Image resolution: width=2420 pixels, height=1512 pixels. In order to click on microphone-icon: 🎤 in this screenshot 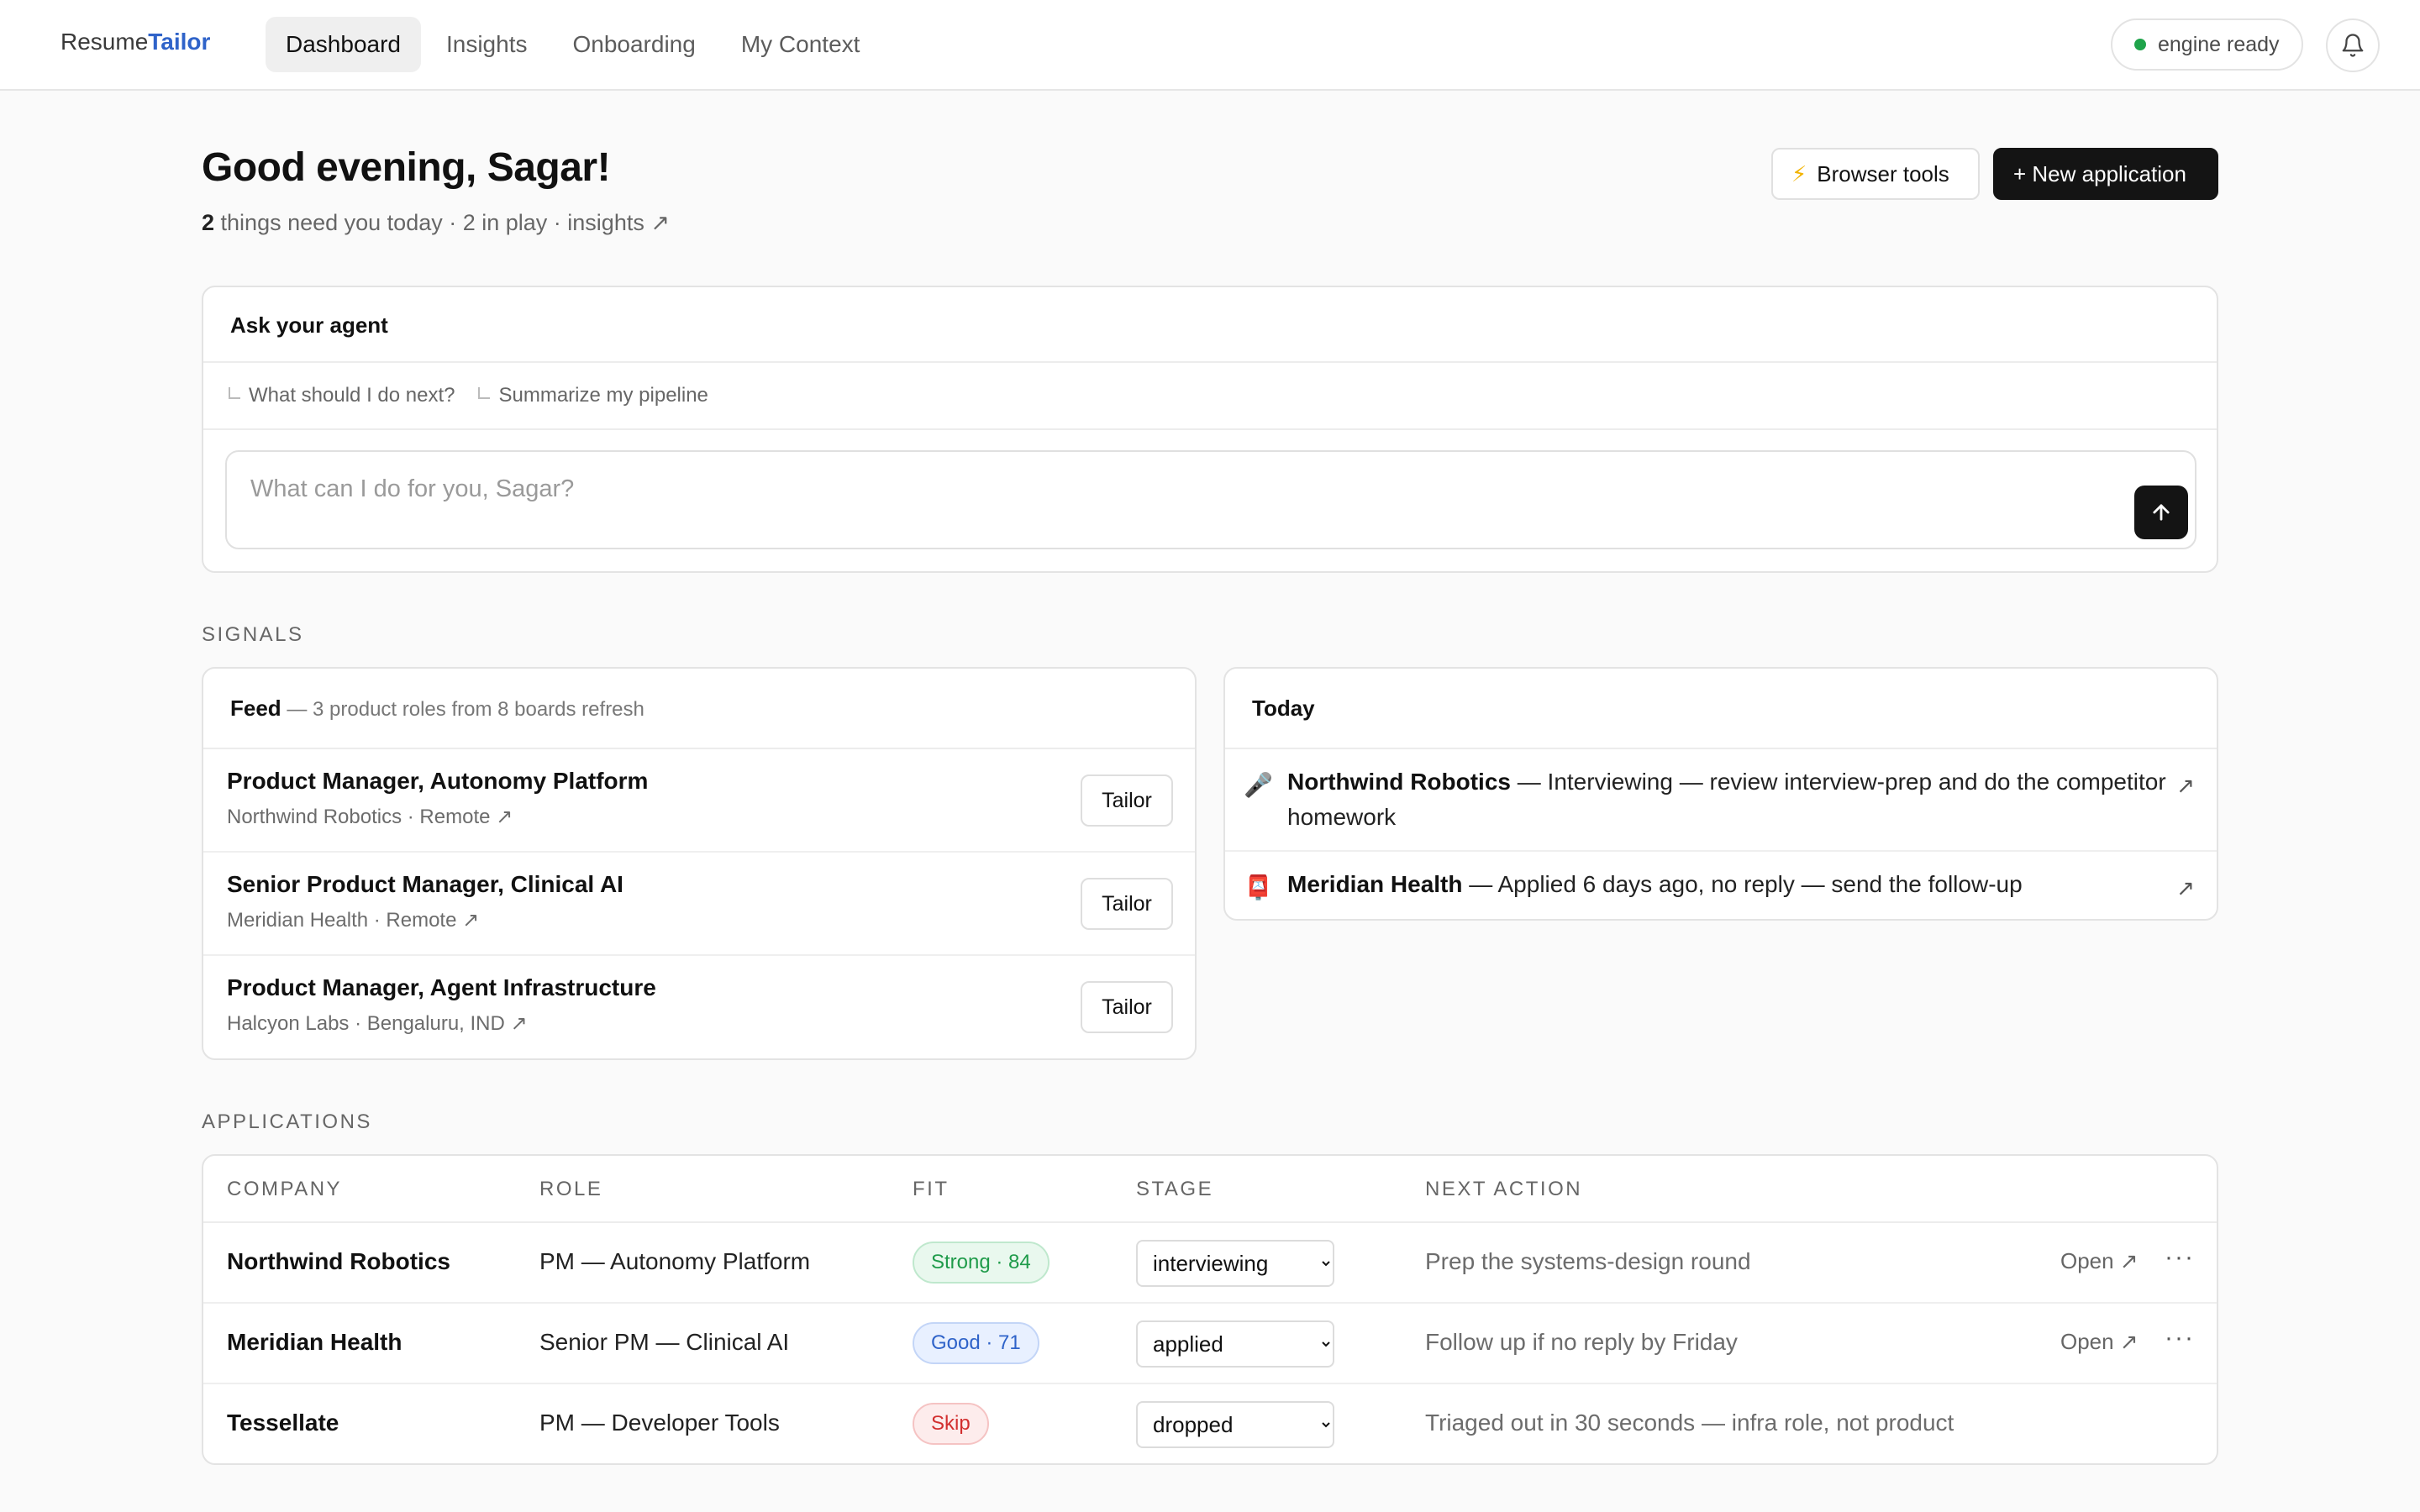, I will do `click(1258, 785)`.